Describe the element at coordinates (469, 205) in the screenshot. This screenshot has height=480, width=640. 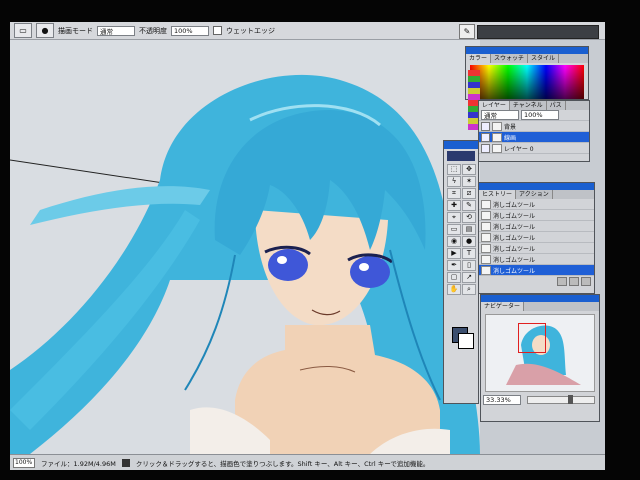
I see `brush-tool-icon: ✎` at that location.